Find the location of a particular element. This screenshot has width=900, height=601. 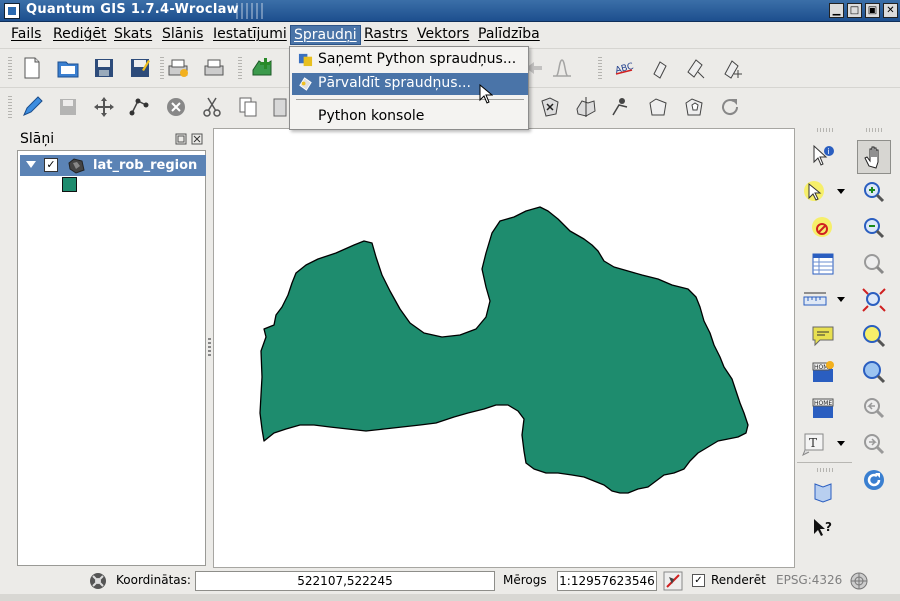

menu-view: Skats is located at coordinates (133, 35).